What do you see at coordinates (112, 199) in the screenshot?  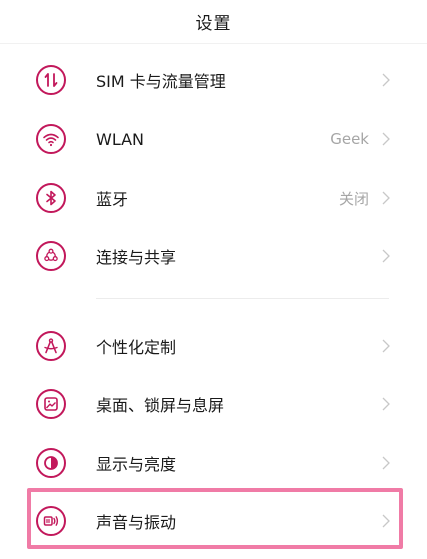 I see `settings-item-label: 蓝牙` at bounding box center [112, 199].